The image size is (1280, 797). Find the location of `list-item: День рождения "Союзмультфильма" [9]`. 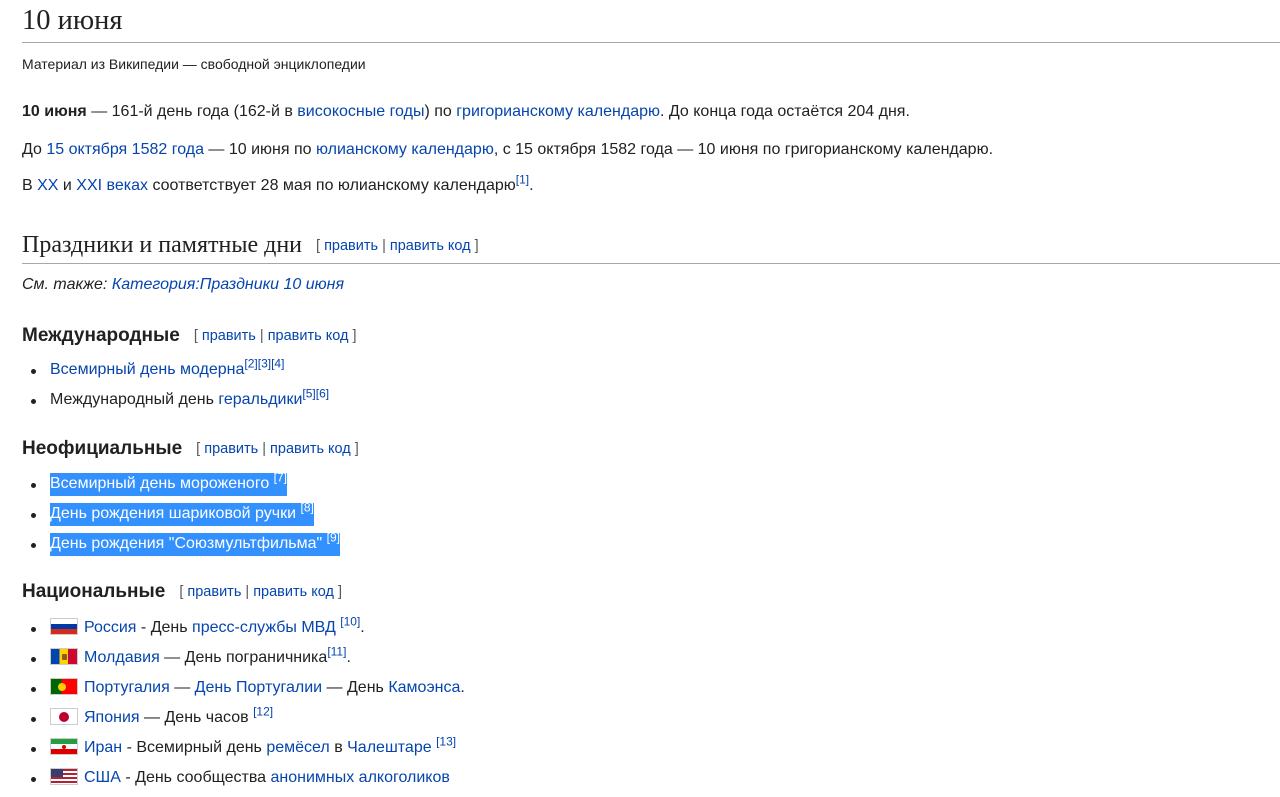

list-item: День рождения "Союзмультфильма" [9] is located at coordinates (181, 547).